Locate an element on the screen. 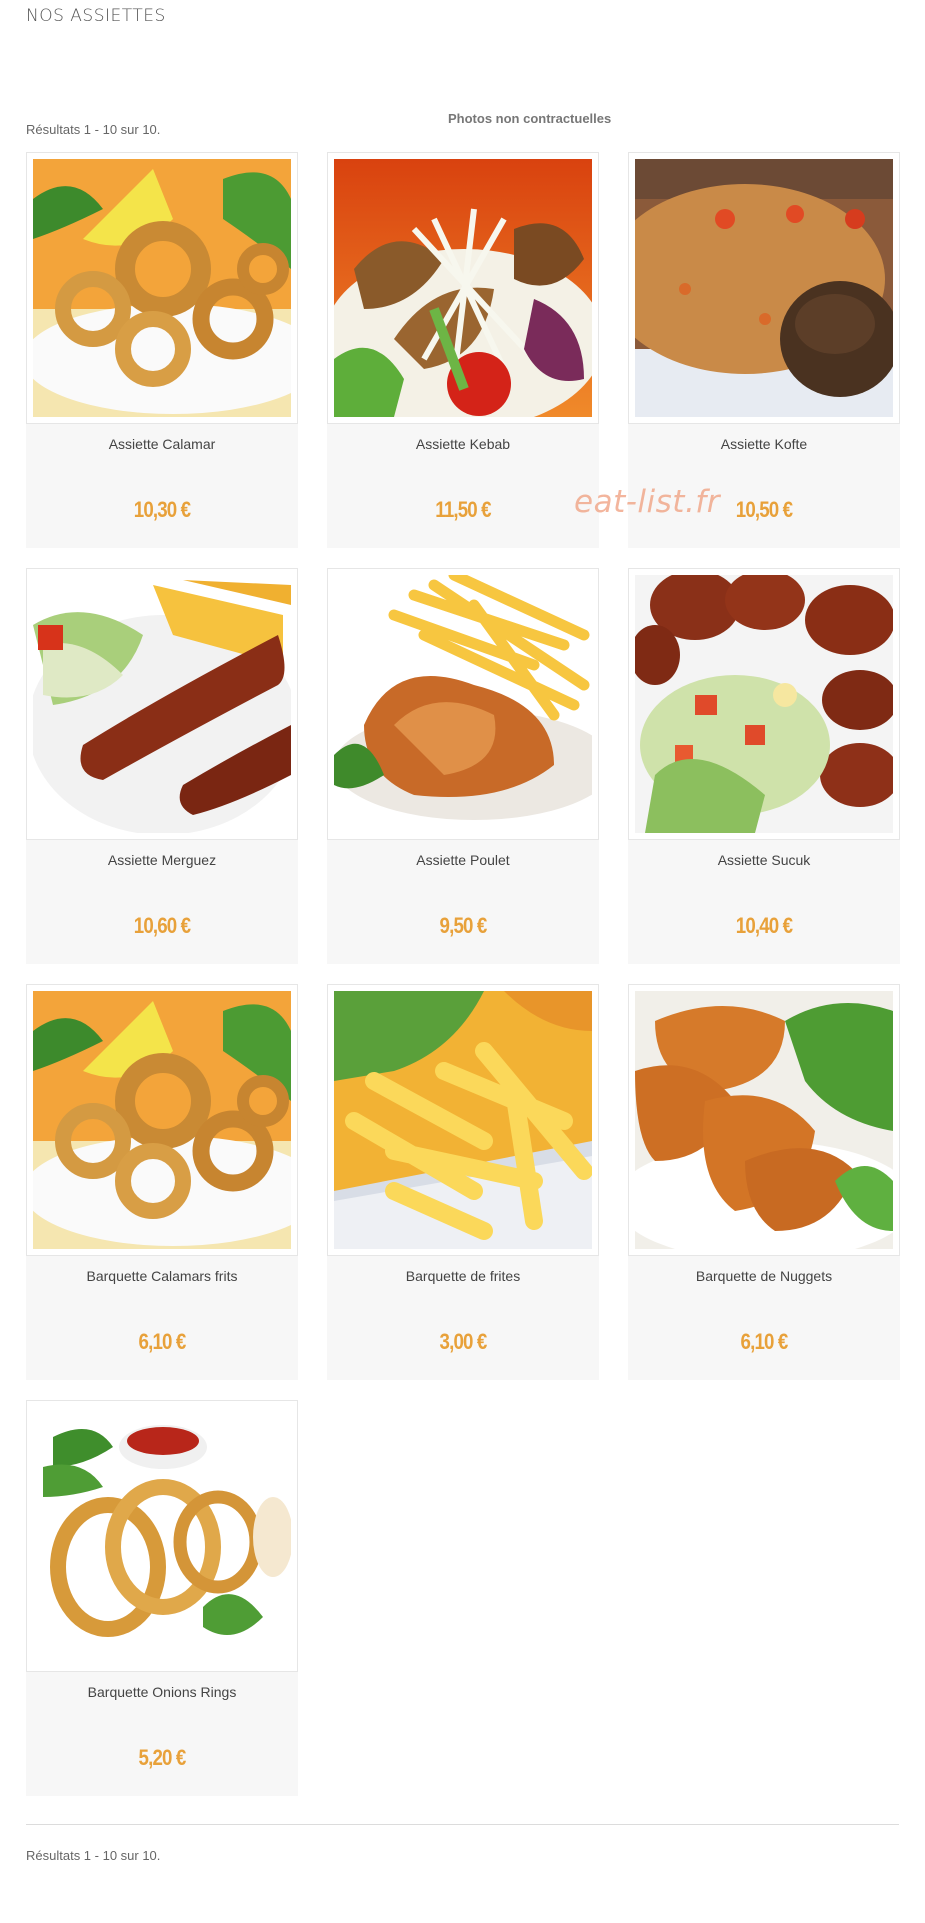  kebab-salad-image is located at coordinates (463, 288).